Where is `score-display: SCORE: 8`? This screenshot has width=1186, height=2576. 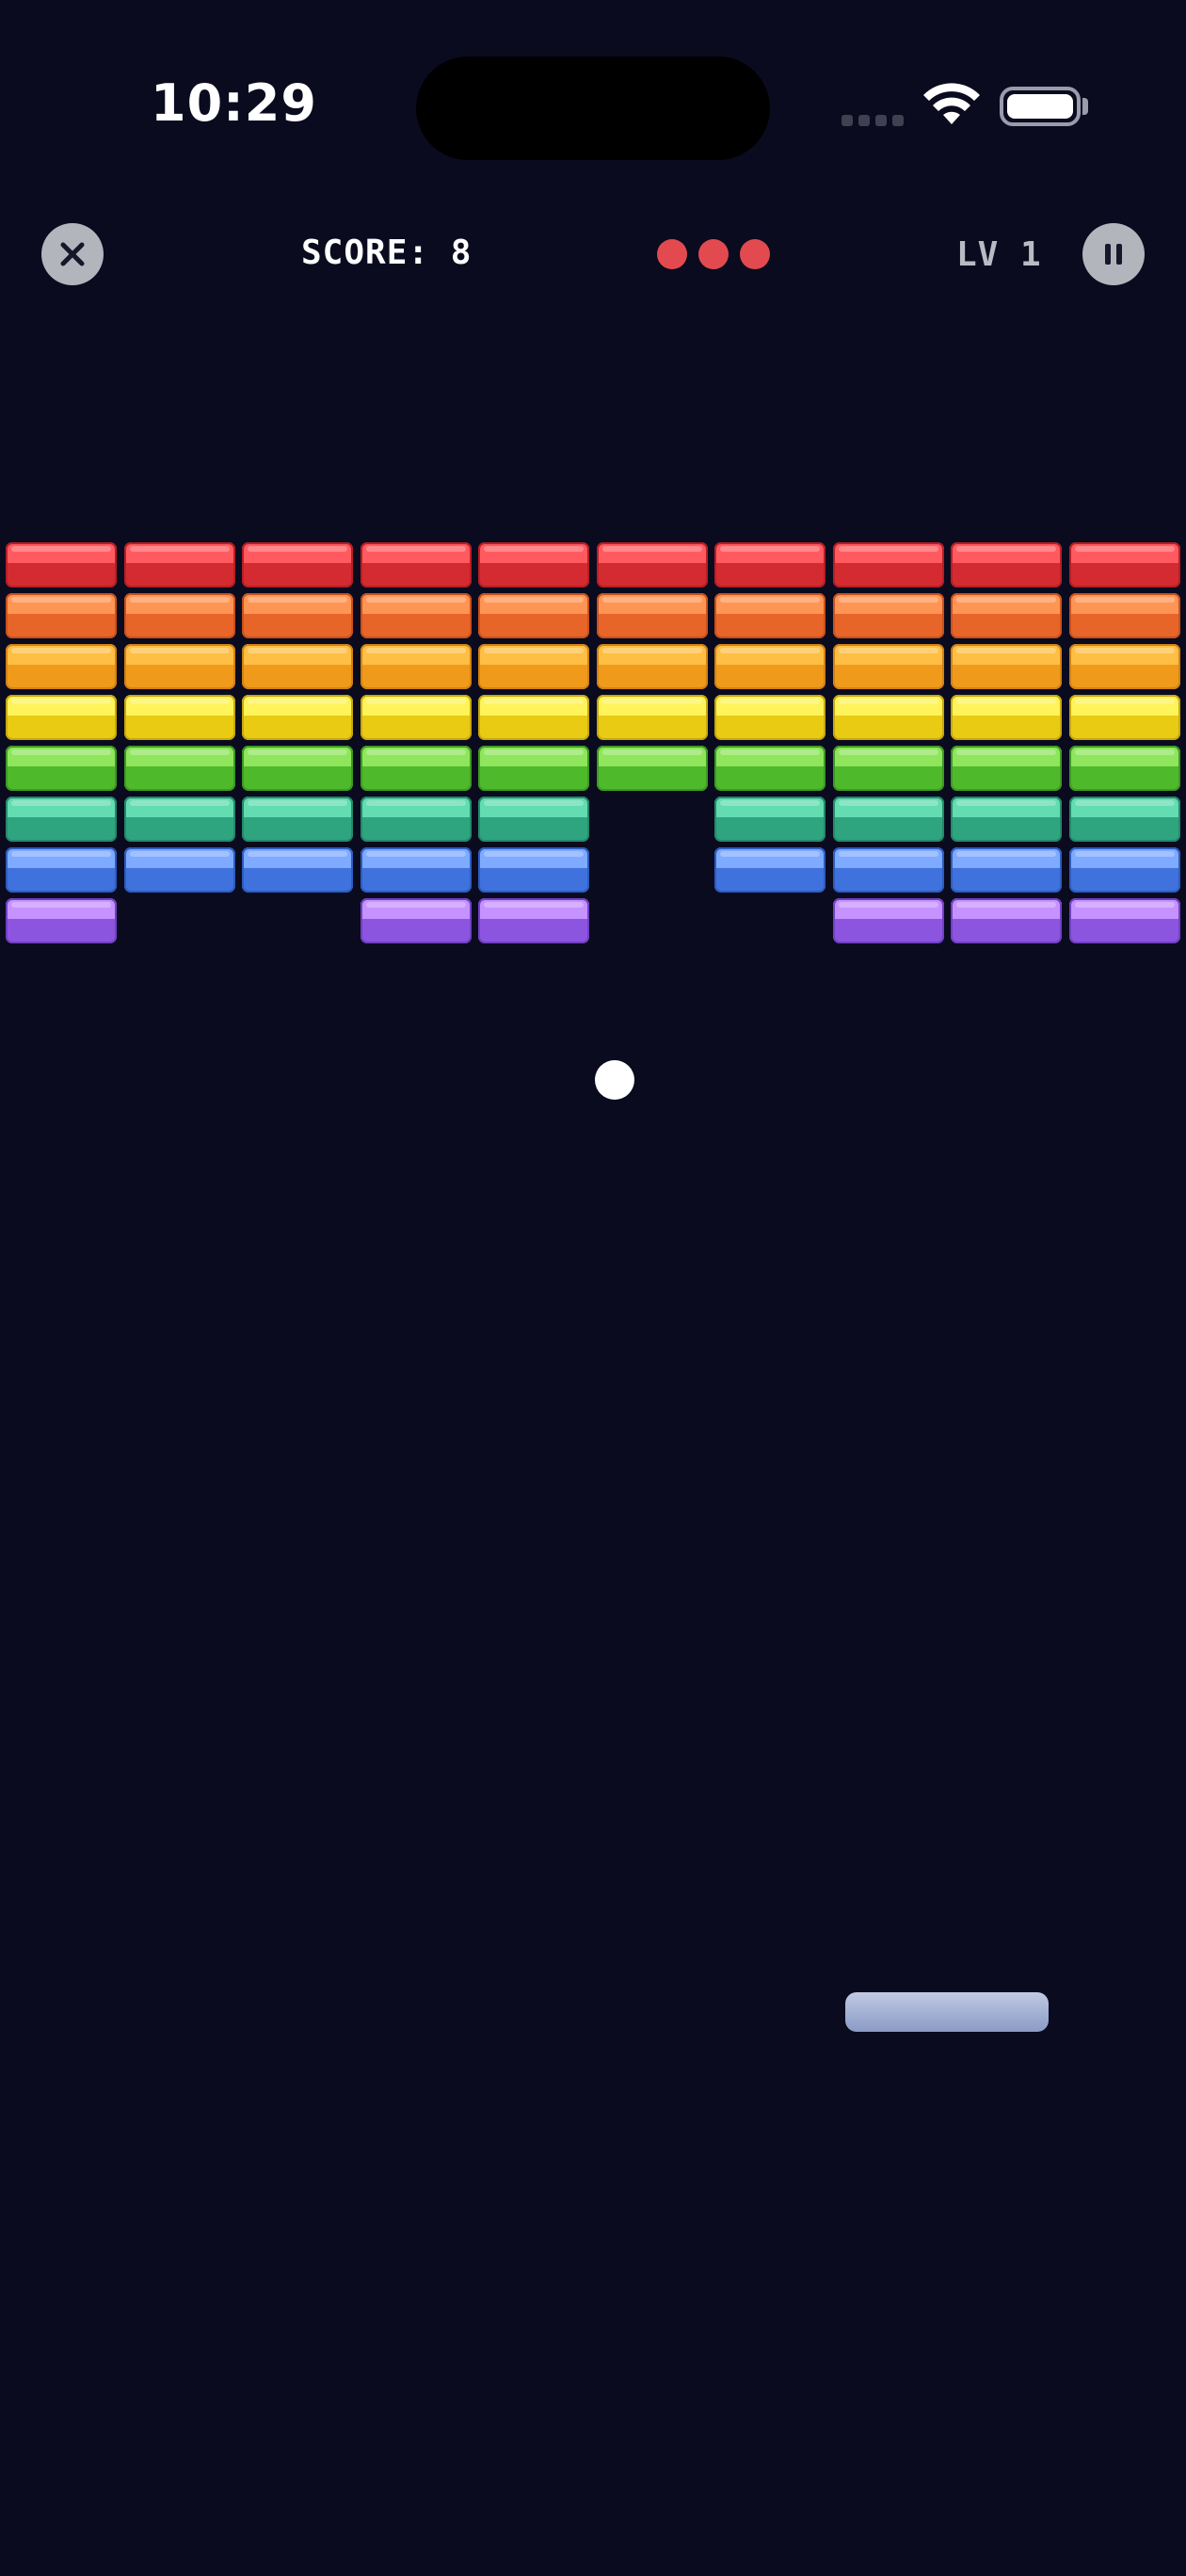 score-display: SCORE: 8 is located at coordinates (387, 252).